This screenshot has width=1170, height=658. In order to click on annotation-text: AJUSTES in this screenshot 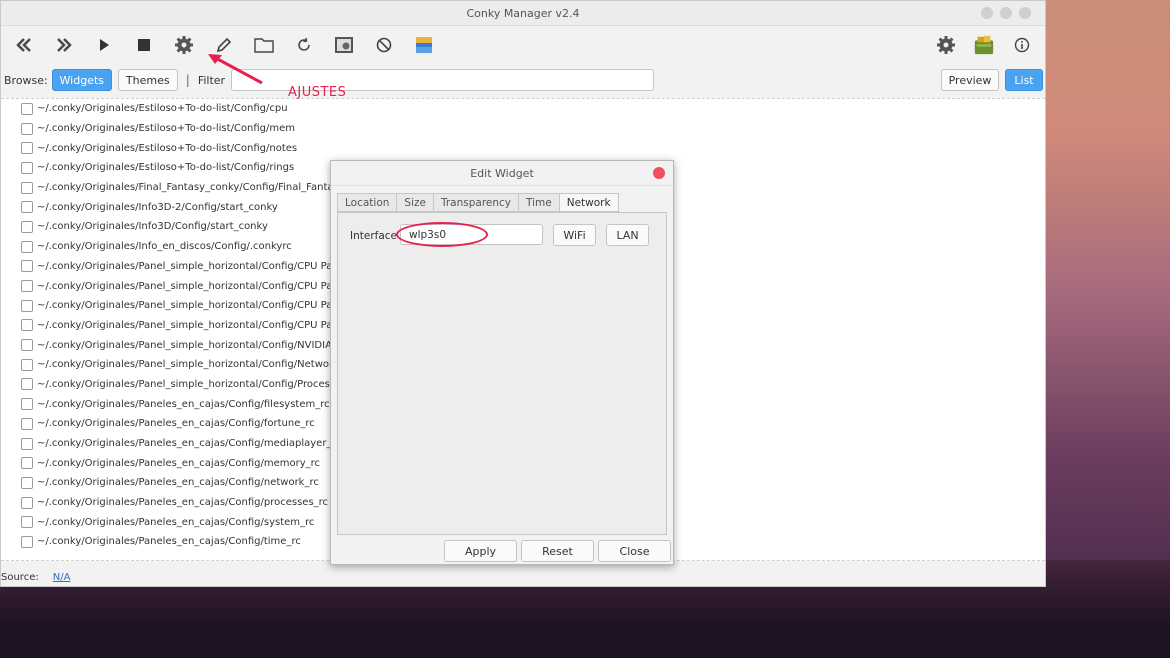, I will do `click(317, 92)`.